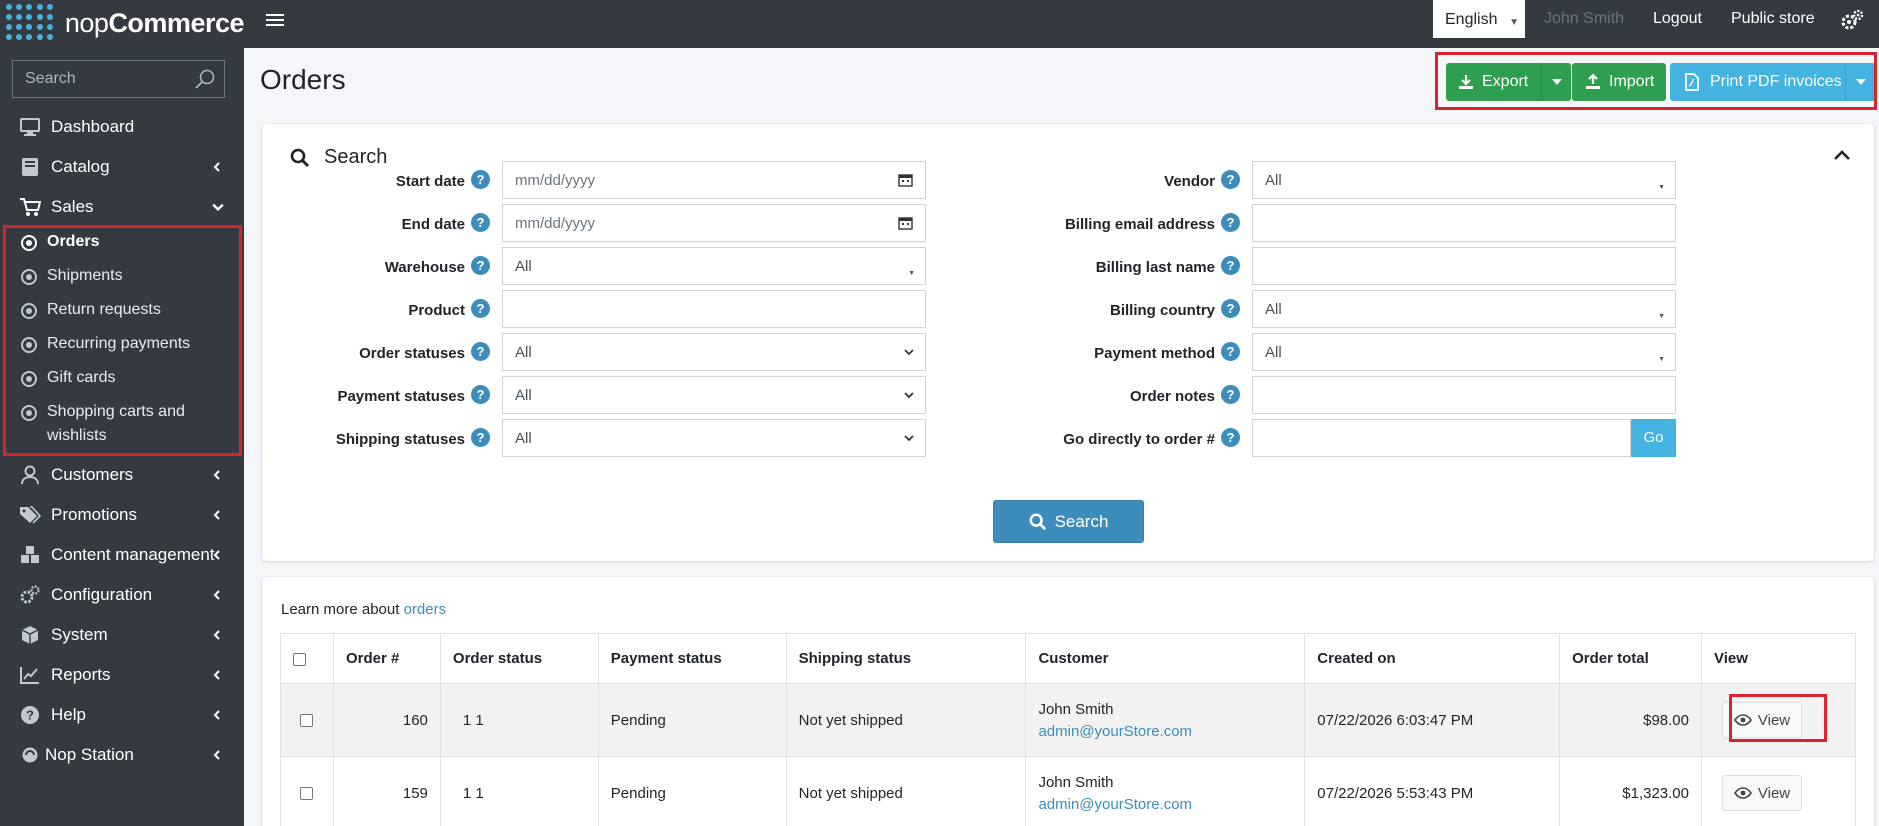  Describe the element at coordinates (714, 395) in the screenshot. I see `payment-statuses-select: All` at that location.